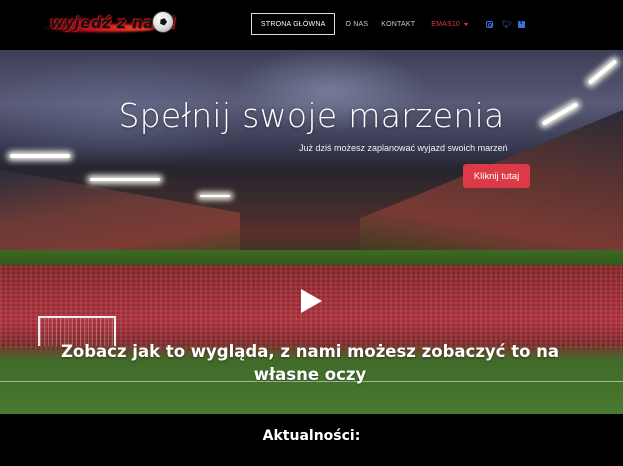 The height and width of the screenshot is (466, 623). What do you see at coordinates (163, 22) in the screenshot?
I see `football-icon` at bounding box center [163, 22].